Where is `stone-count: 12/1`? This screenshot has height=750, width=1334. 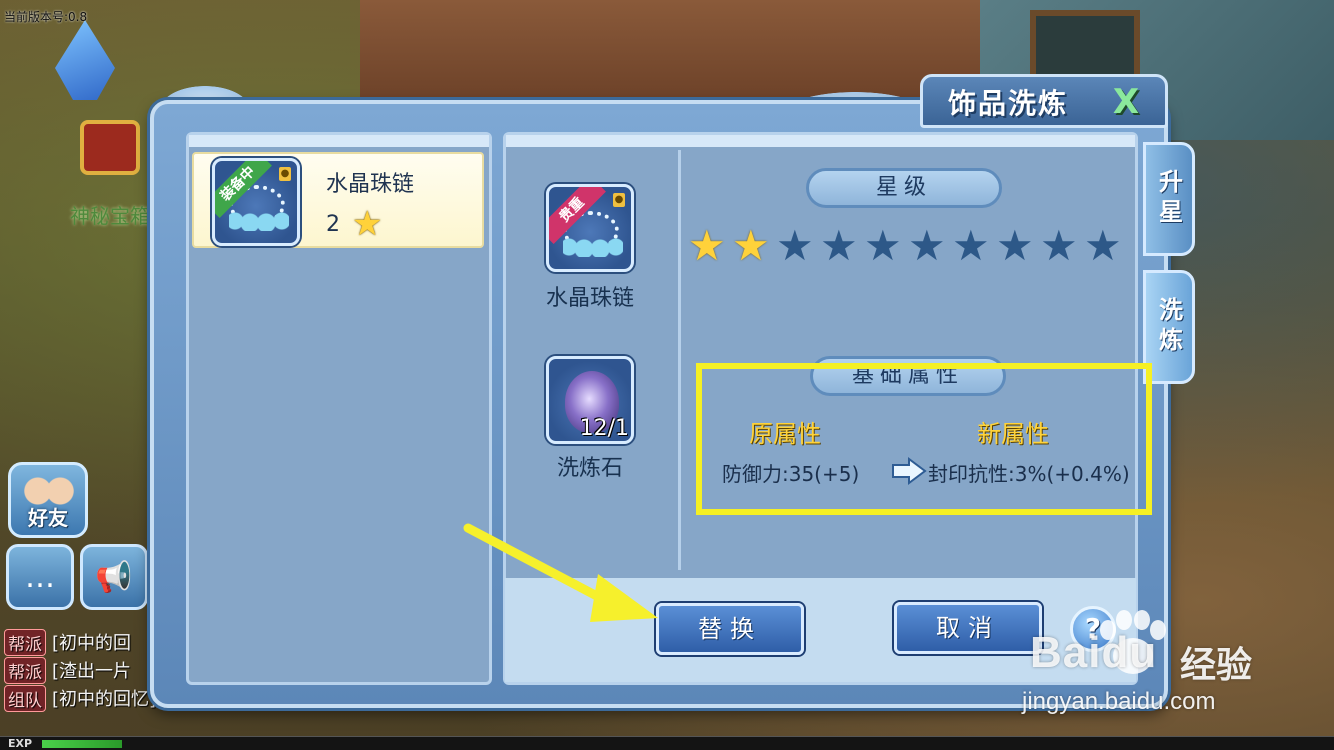
stone-count: 12/1 is located at coordinates (604, 428).